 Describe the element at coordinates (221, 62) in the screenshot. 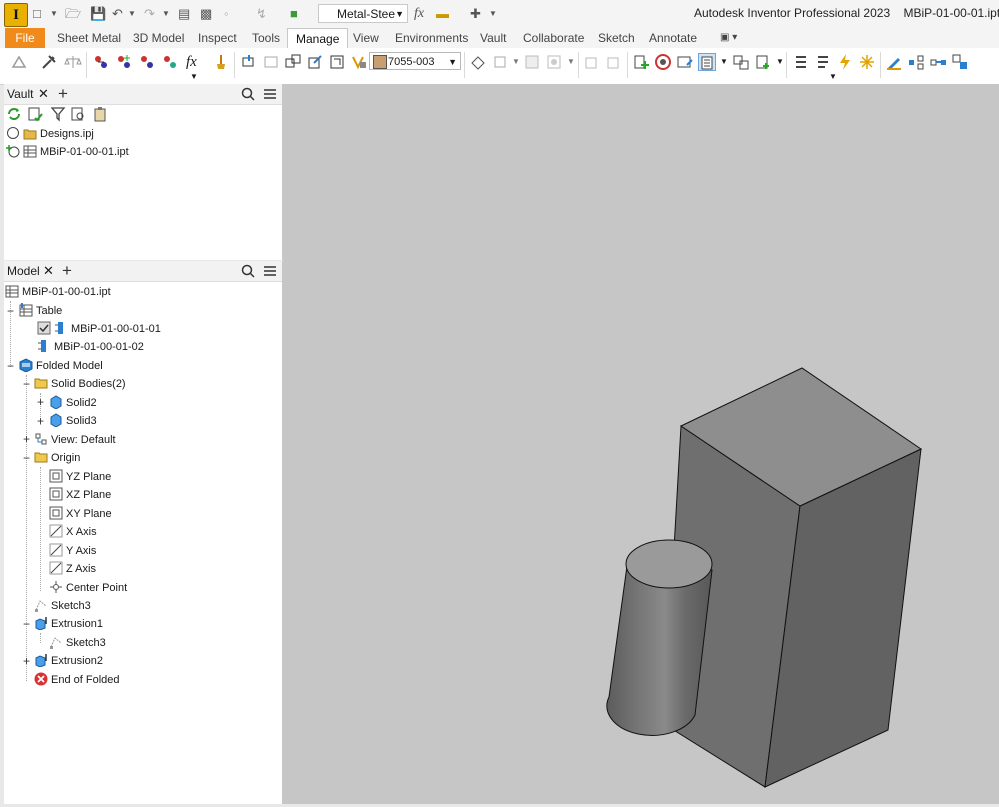

I see `style-editor-icon` at that location.